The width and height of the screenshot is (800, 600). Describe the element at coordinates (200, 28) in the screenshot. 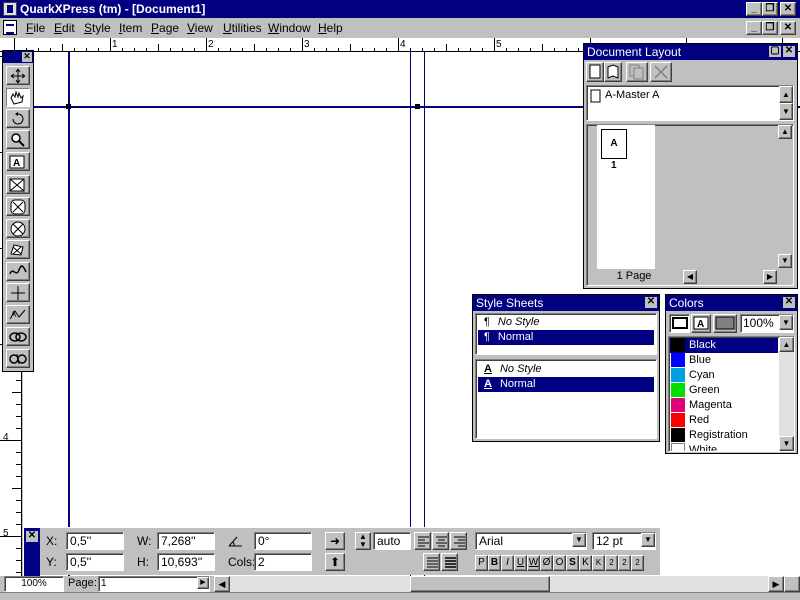

I see `menu-view: View` at that location.